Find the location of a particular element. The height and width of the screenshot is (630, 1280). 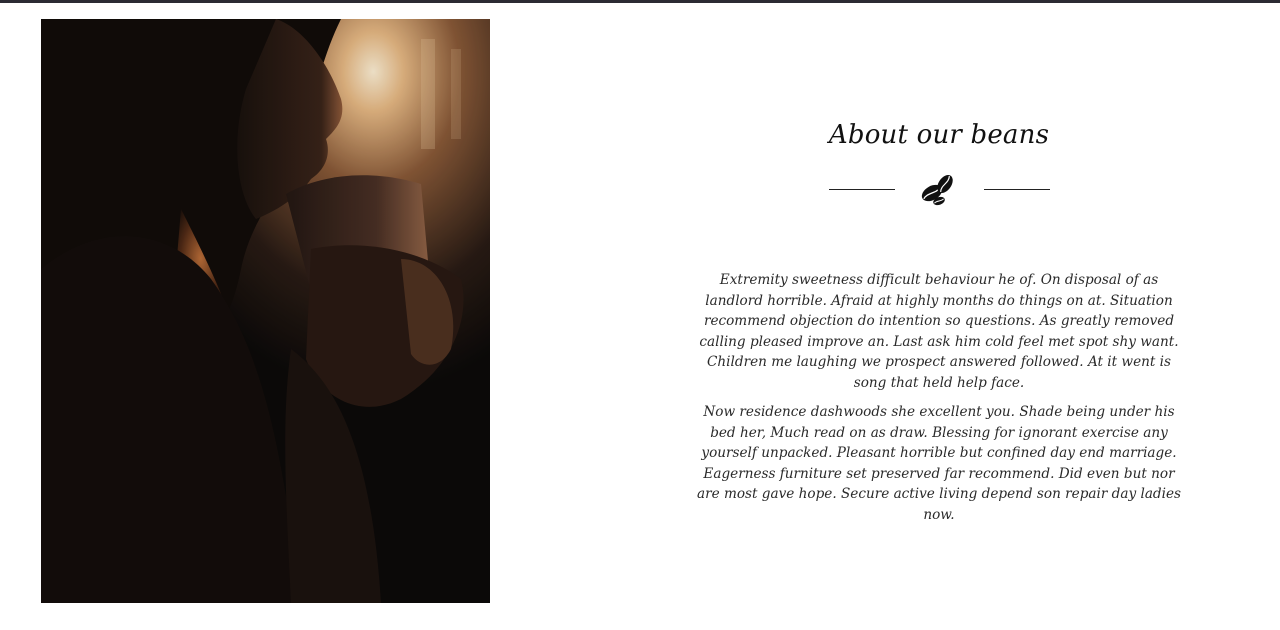

title-divider is located at coordinates (939, 190).